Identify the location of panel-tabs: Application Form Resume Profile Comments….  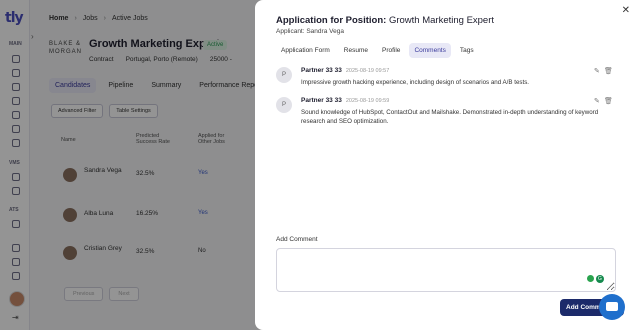
(377, 50).